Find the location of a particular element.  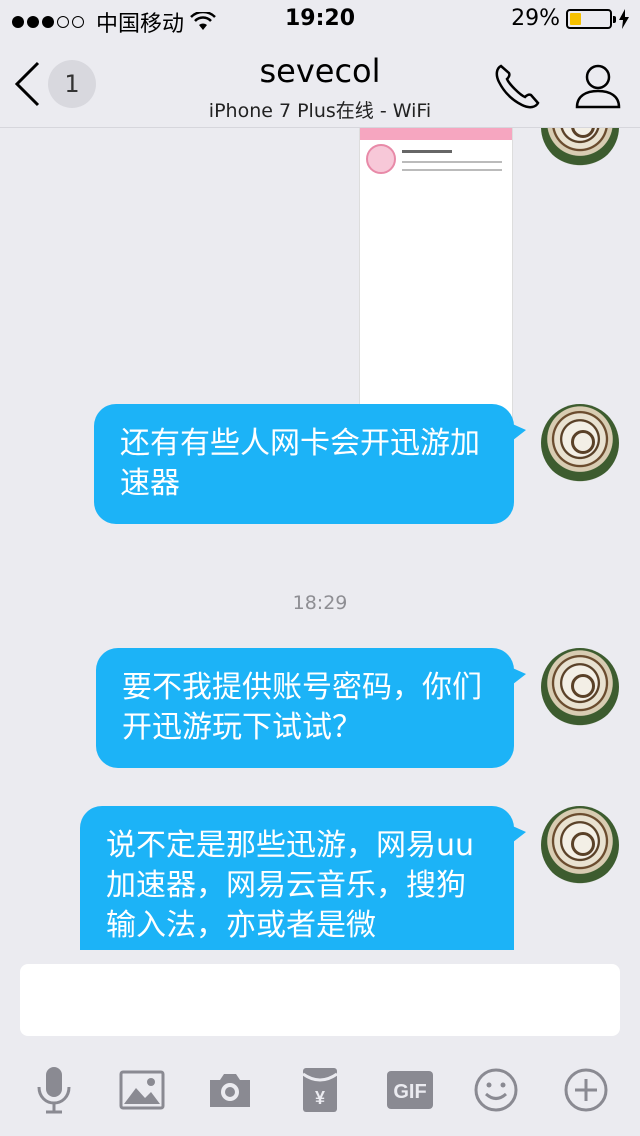

online-status: iPhone 7 Plus在线 - WiFi is located at coordinates (320, 111).